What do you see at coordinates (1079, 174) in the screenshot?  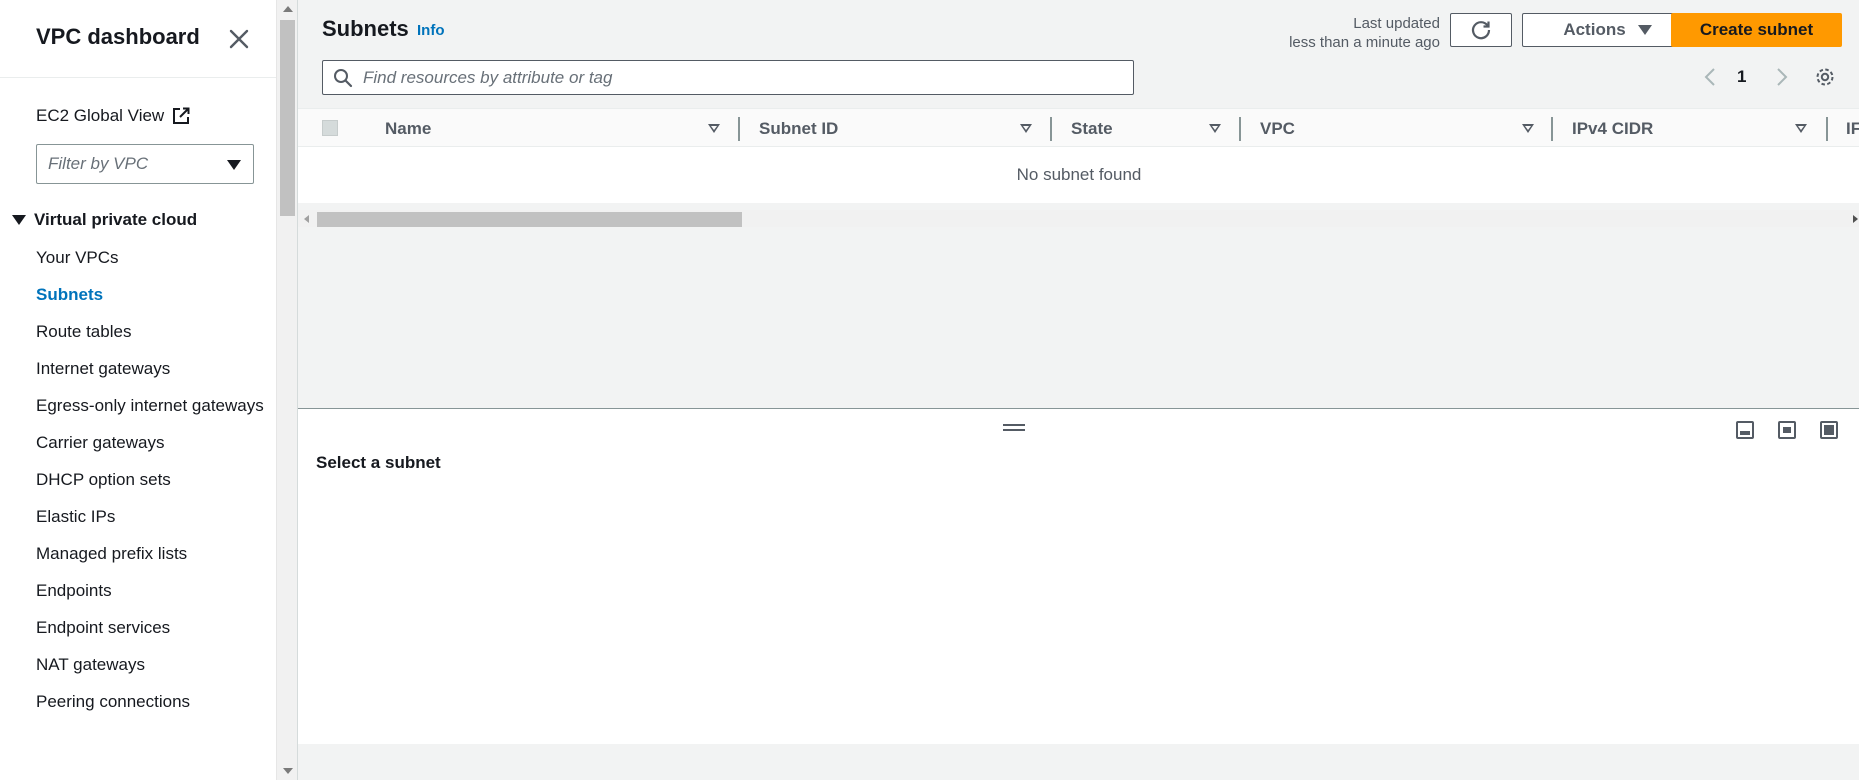 I see `empty-state: No subnet found` at bounding box center [1079, 174].